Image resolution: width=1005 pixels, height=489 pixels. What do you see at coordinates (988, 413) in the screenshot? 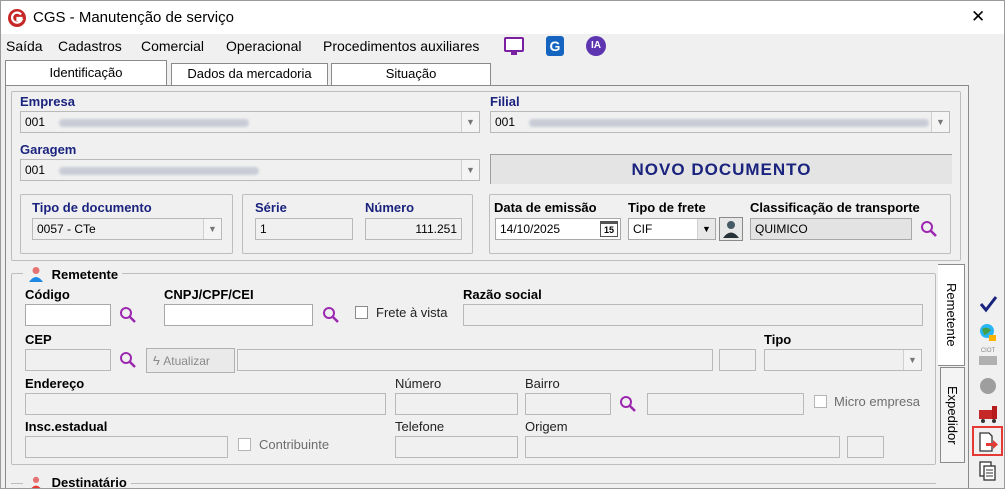
I see `truck-icon` at bounding box center [988, 413].